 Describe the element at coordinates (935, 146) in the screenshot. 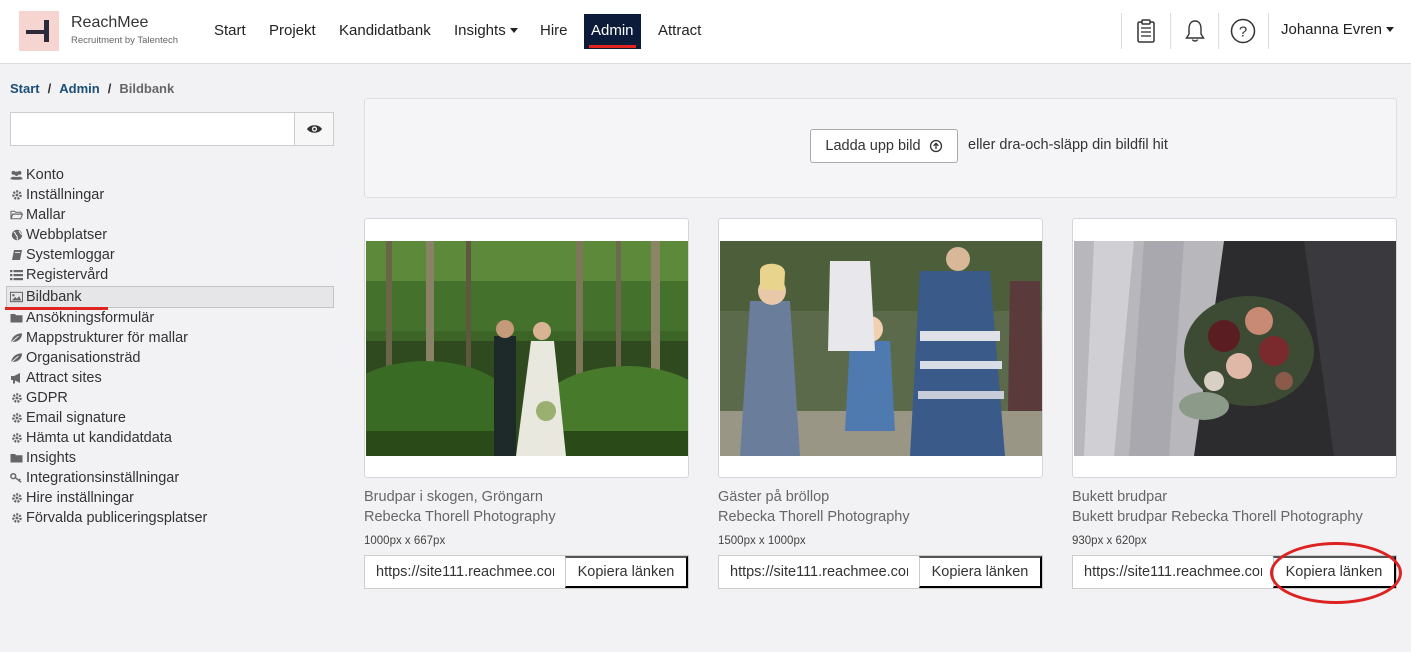

I see `upload-arrow-icon` at that location.